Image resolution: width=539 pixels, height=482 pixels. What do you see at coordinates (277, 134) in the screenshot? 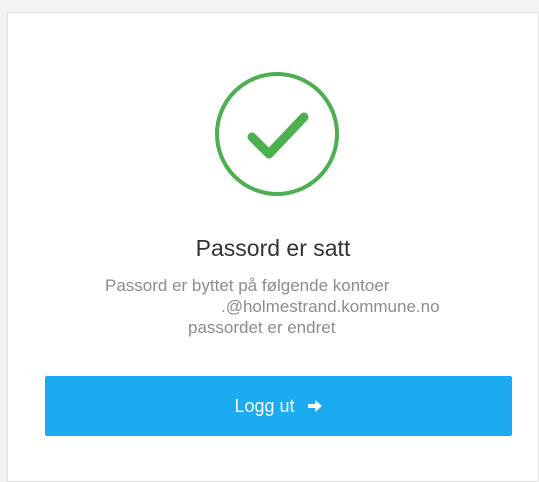
I see `check-circle-icon` at bounding box center [277, 134].